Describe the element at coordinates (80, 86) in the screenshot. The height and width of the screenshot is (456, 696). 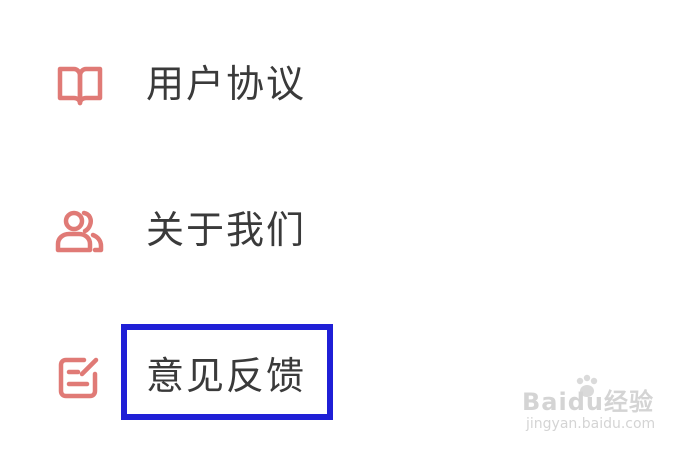
I see `book-icon` at that location.